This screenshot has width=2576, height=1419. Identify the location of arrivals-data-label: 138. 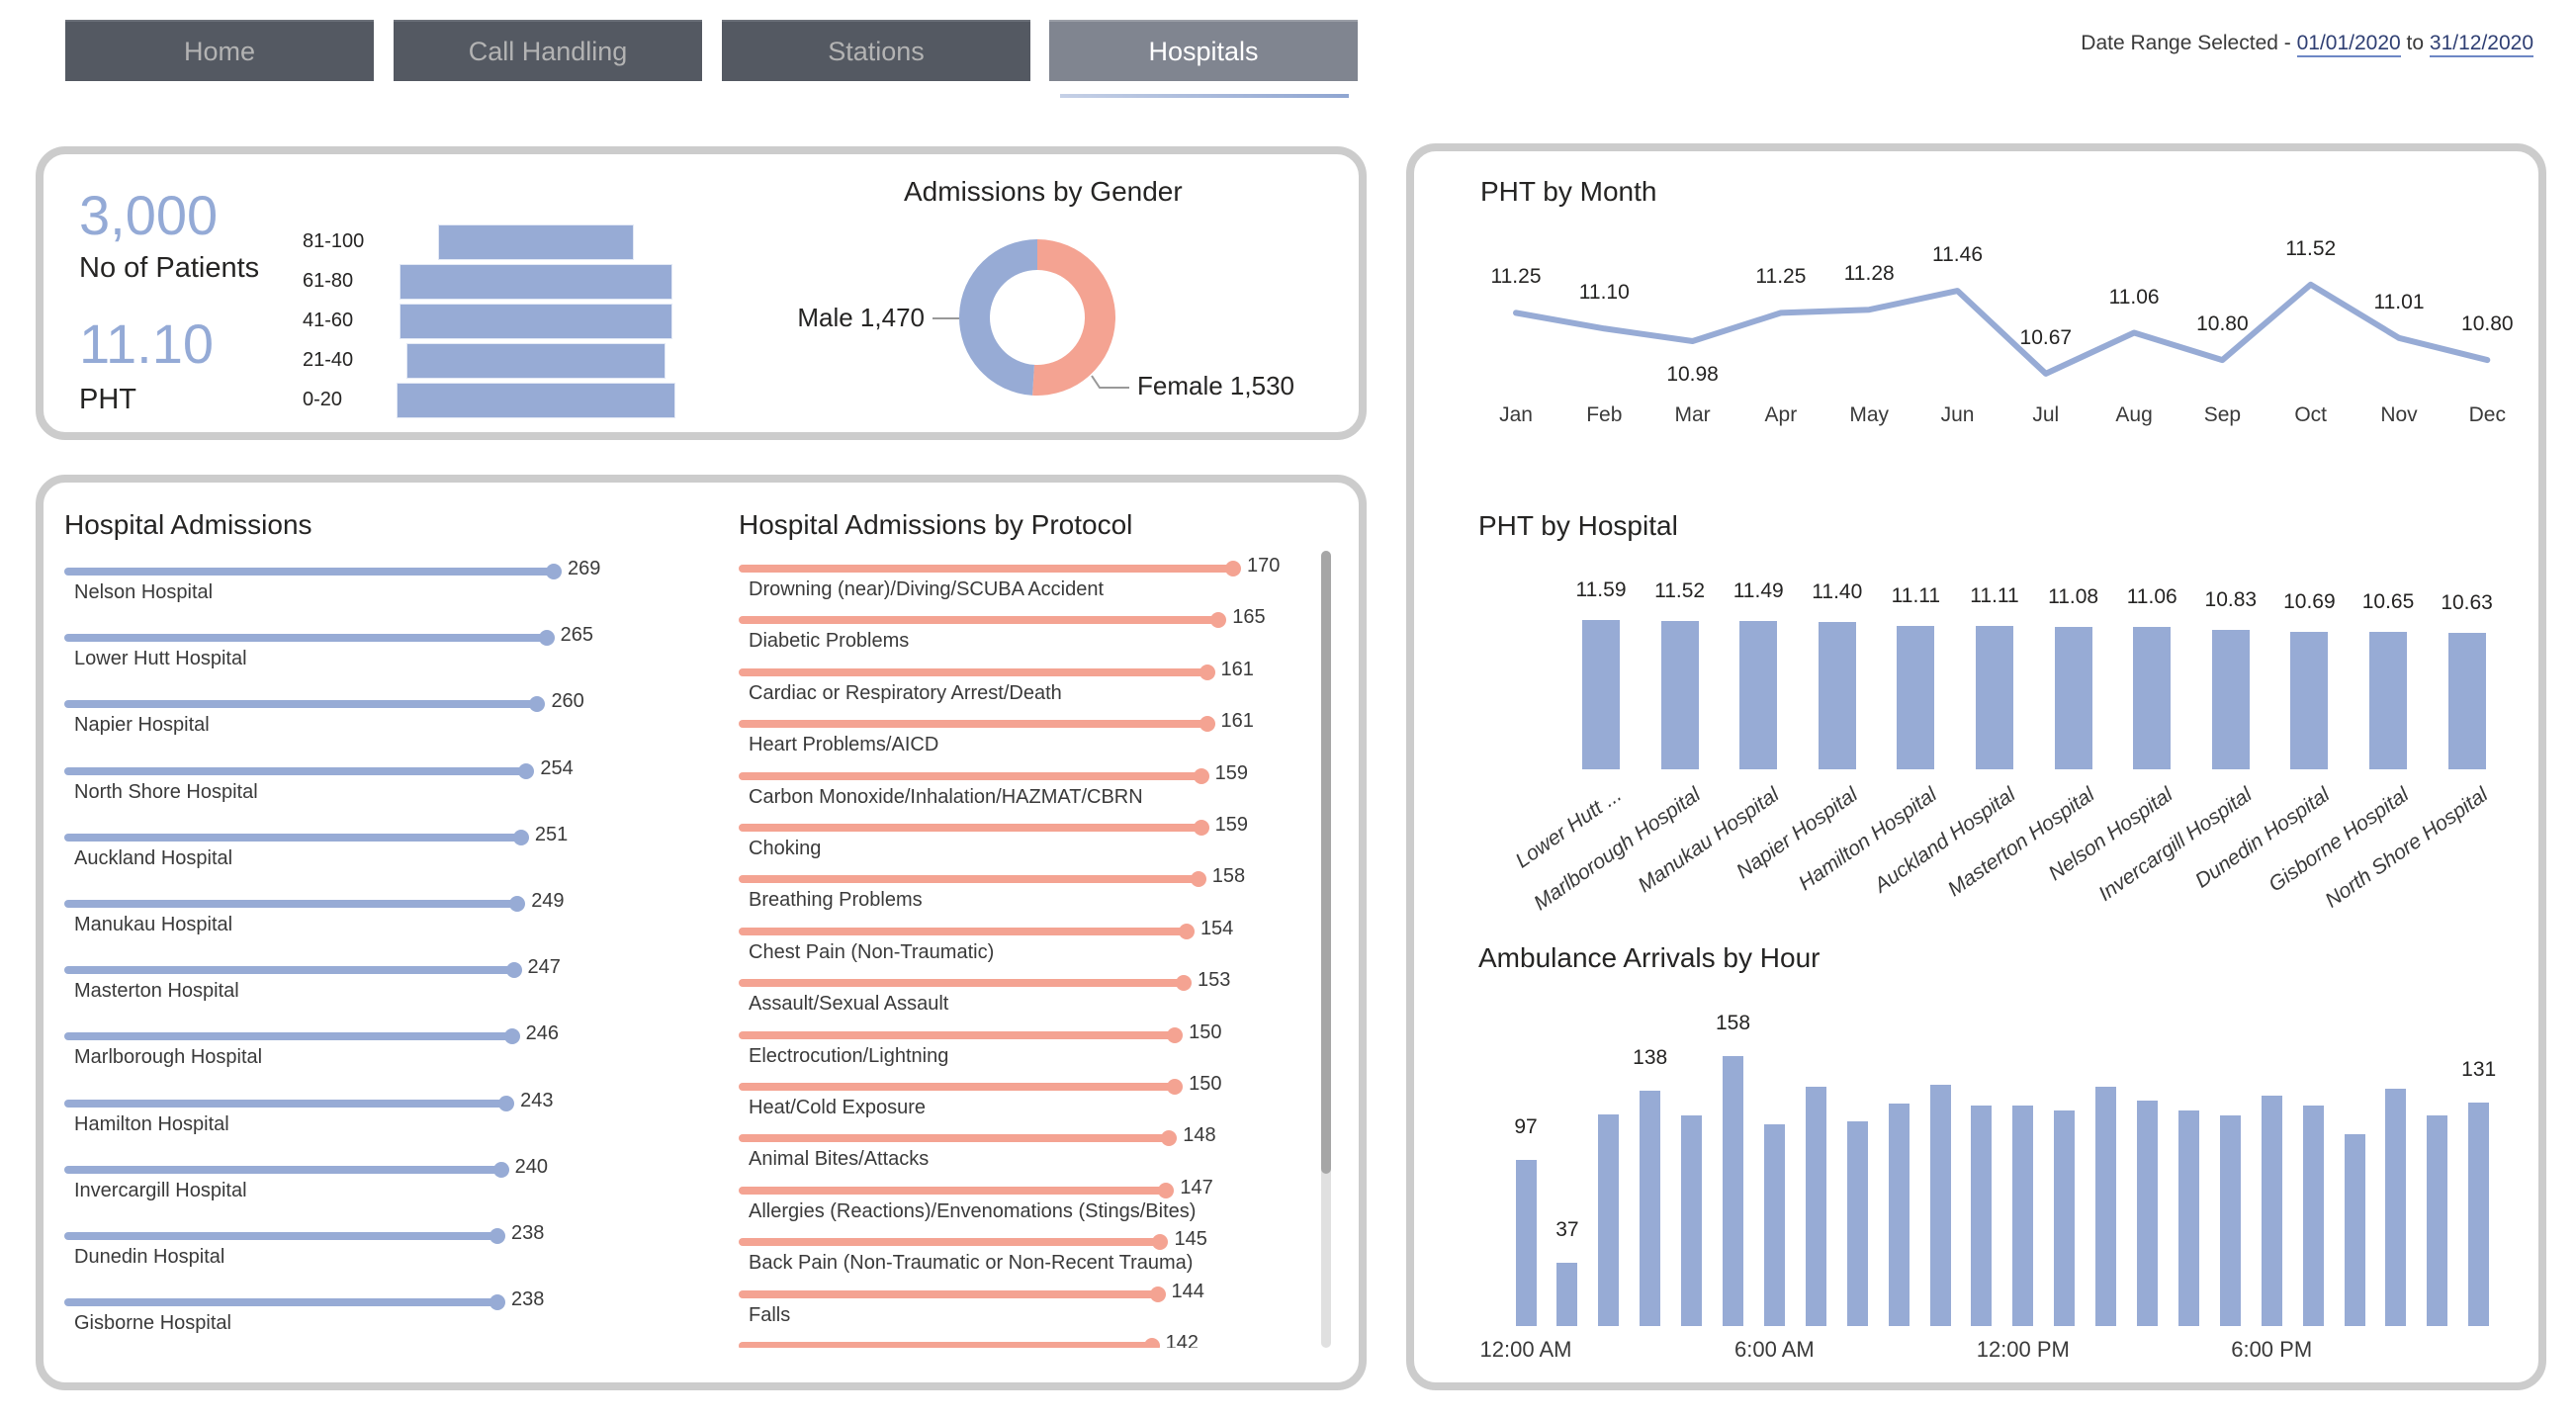
(1650, 1057).